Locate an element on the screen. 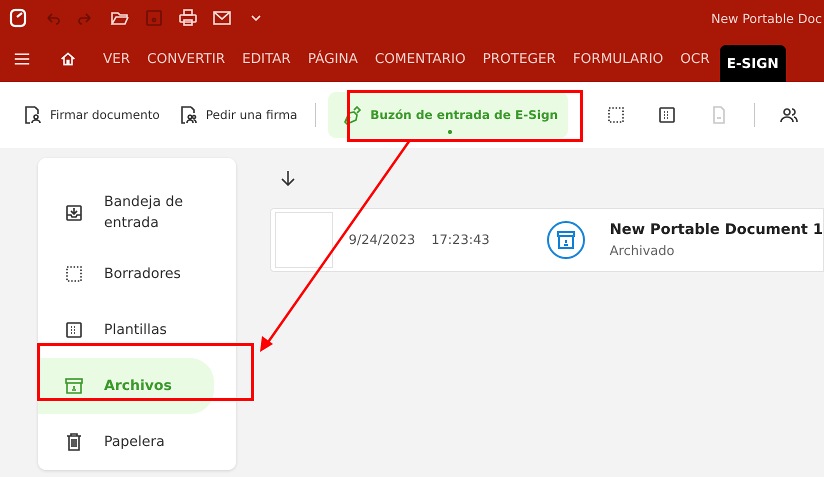 This screenshot has width=824, height=477. document-status: Archivado is located at coordinates (643, 251).